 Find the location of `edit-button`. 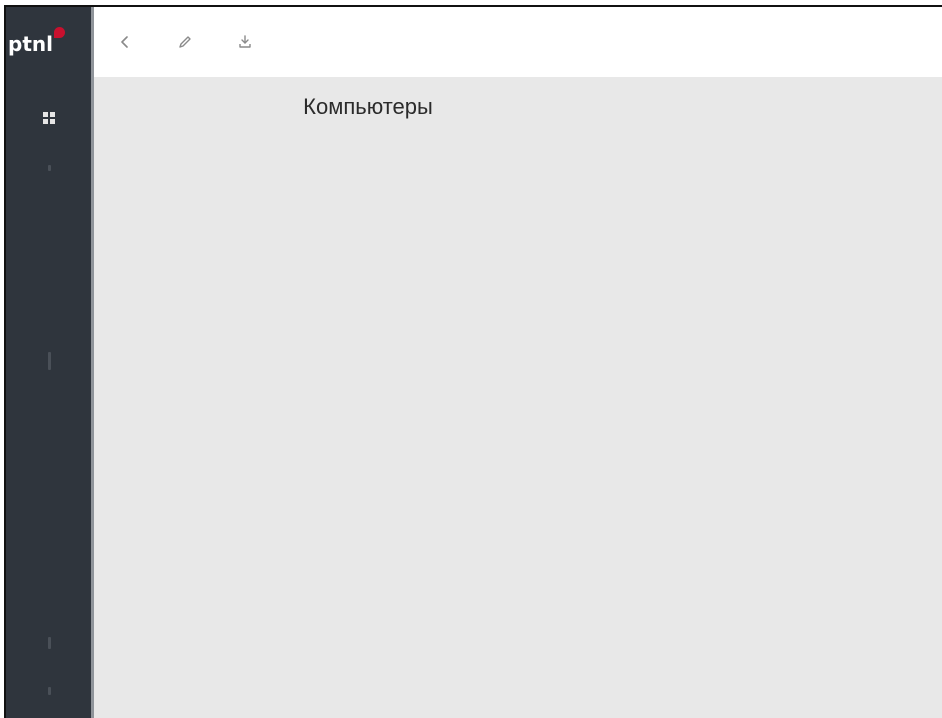

edit-button is located at coordinates (185, 42).